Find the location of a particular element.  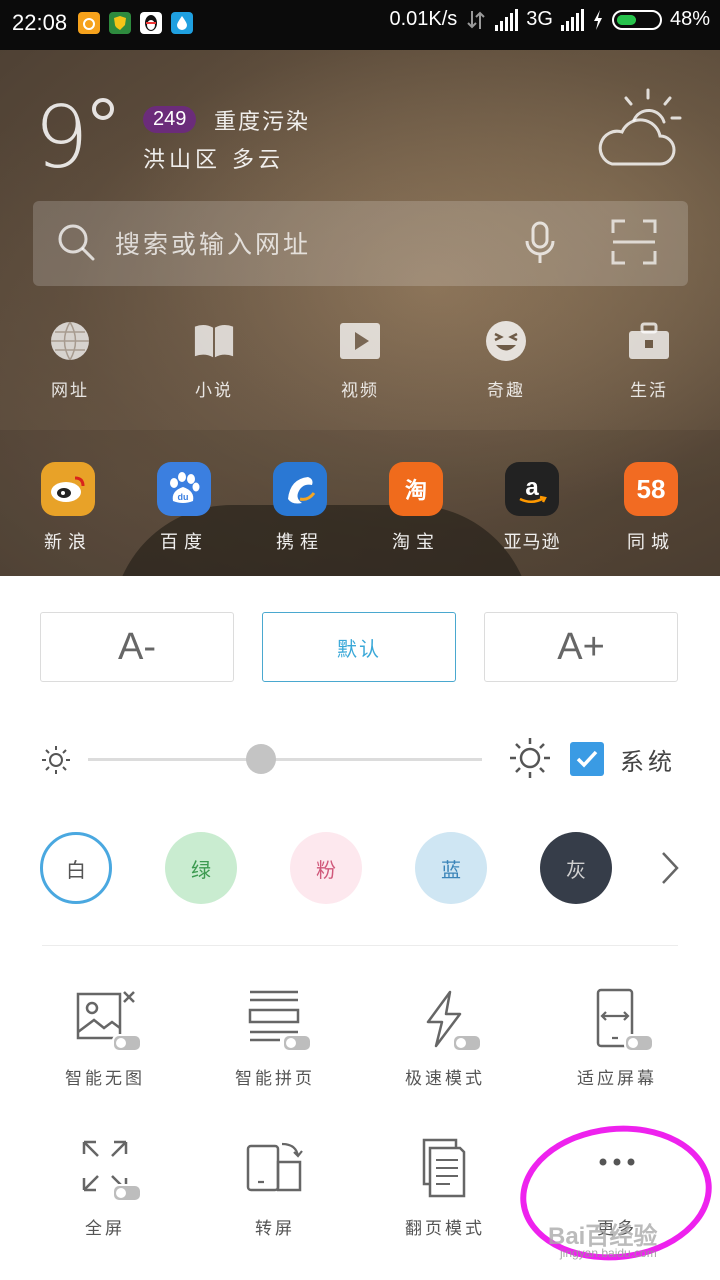

site-58-city: 58 同城 is located at coordinates (651, 508).